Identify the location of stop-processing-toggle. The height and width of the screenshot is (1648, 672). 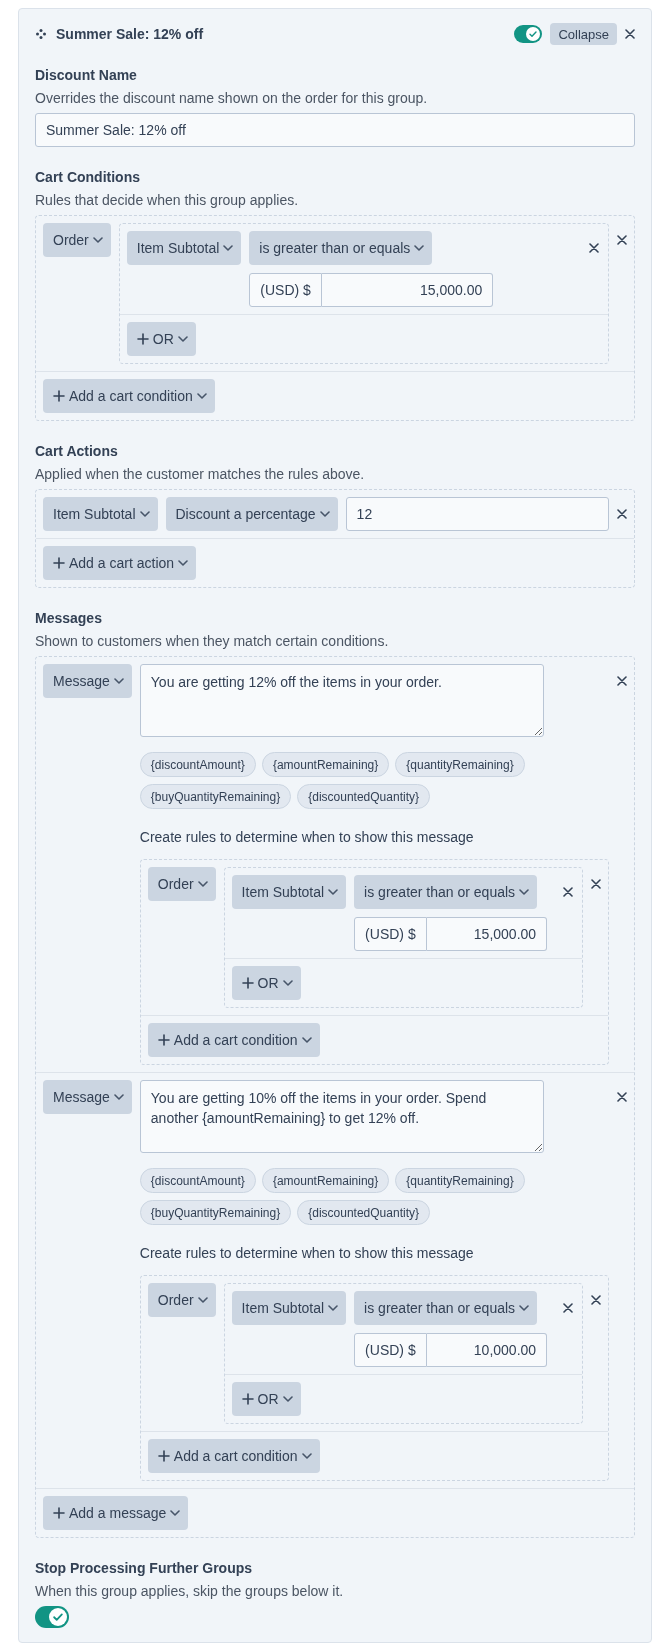
(52, 1617).